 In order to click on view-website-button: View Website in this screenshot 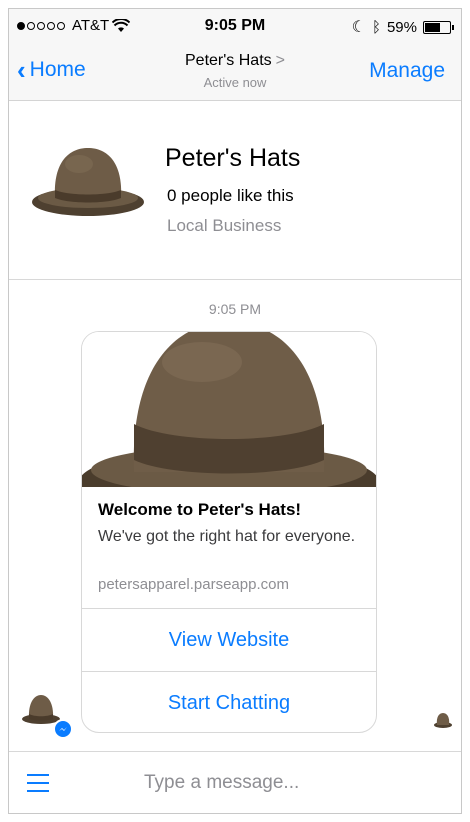, I will do `click(229, 639)`.